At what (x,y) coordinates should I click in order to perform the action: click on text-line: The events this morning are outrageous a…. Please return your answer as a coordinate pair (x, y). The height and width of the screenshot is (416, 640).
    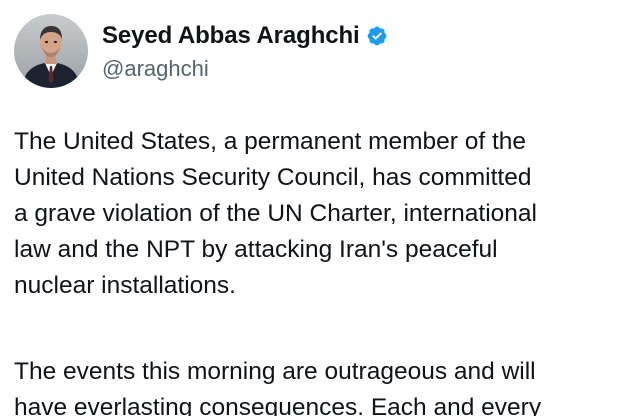
    Looking at the image, I should click on (275, 371).